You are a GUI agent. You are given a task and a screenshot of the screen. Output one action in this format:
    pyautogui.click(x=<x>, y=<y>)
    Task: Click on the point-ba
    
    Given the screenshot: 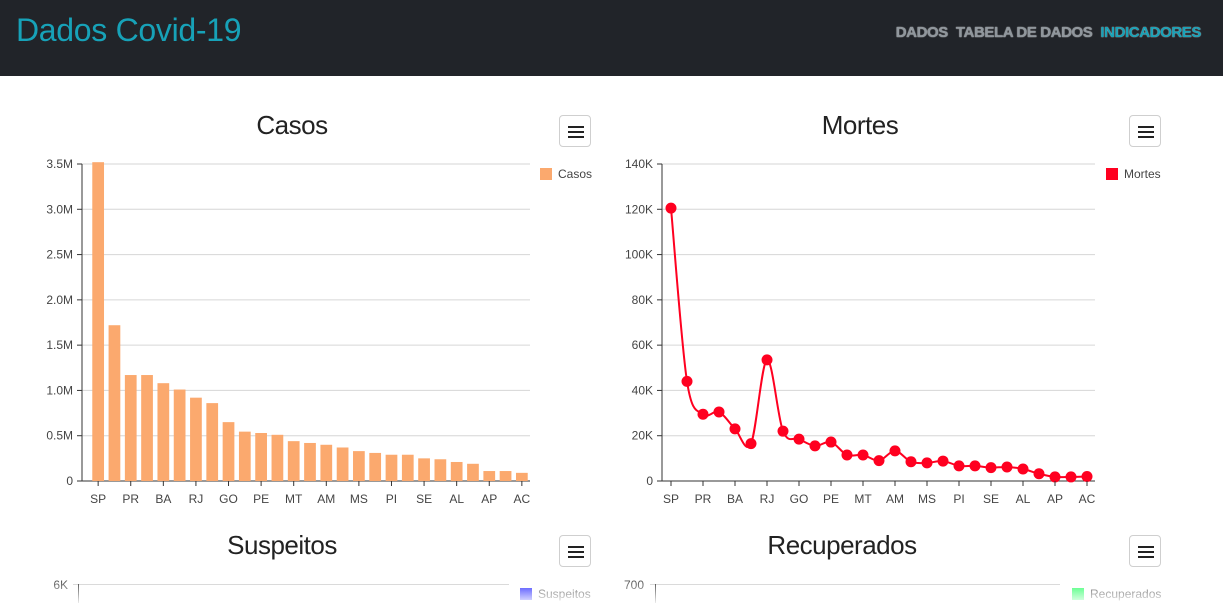 What is the action you would take?
    pyautogui.click(x=735, y=429)
    